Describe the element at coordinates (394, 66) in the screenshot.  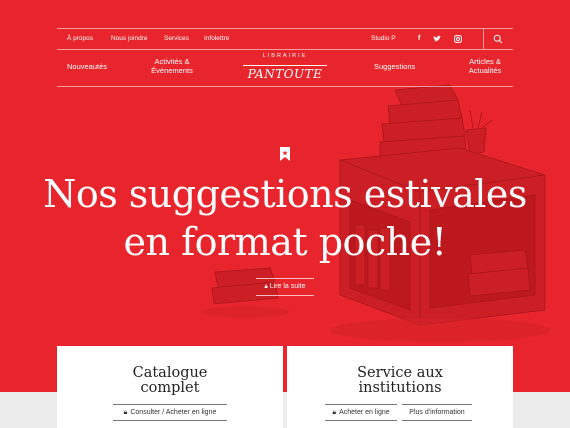
I see `nav-suggestions: Suggestions` at that location.